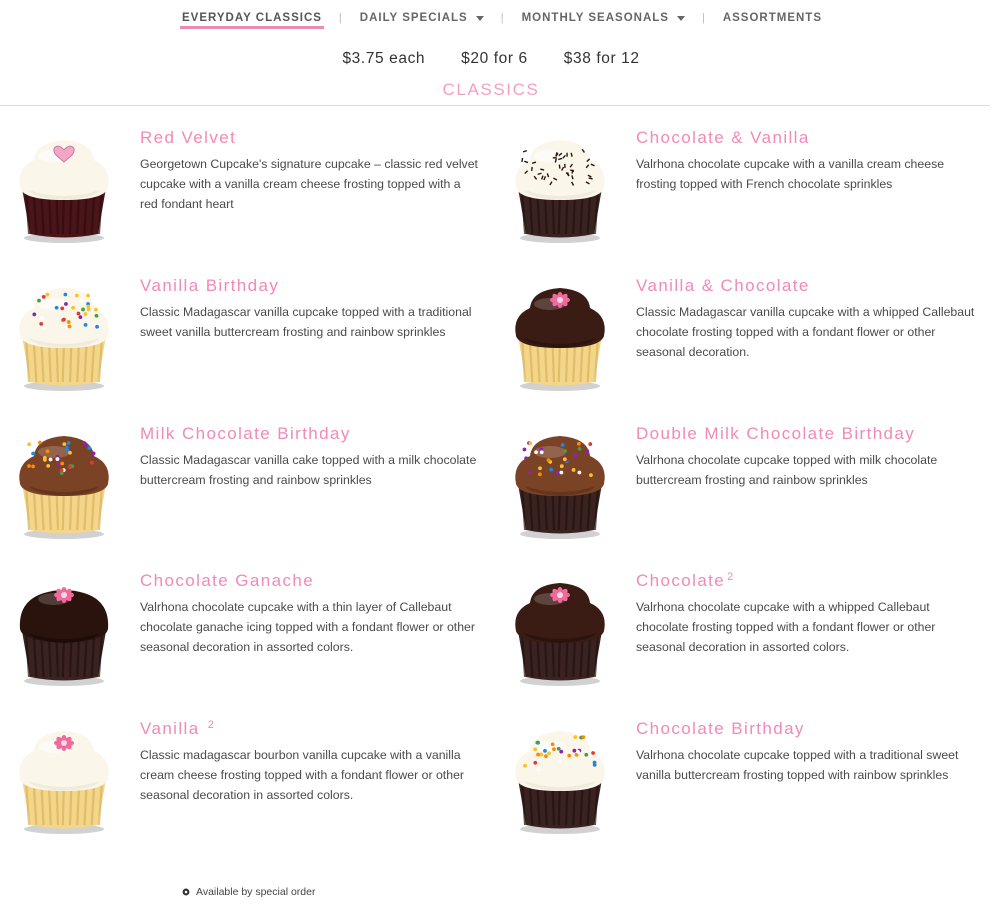 This screenshot has width=1004, height=912. I want to click on nav-everyday-classics-label: EVERYDAY CLASSICS, so click(252, 18).